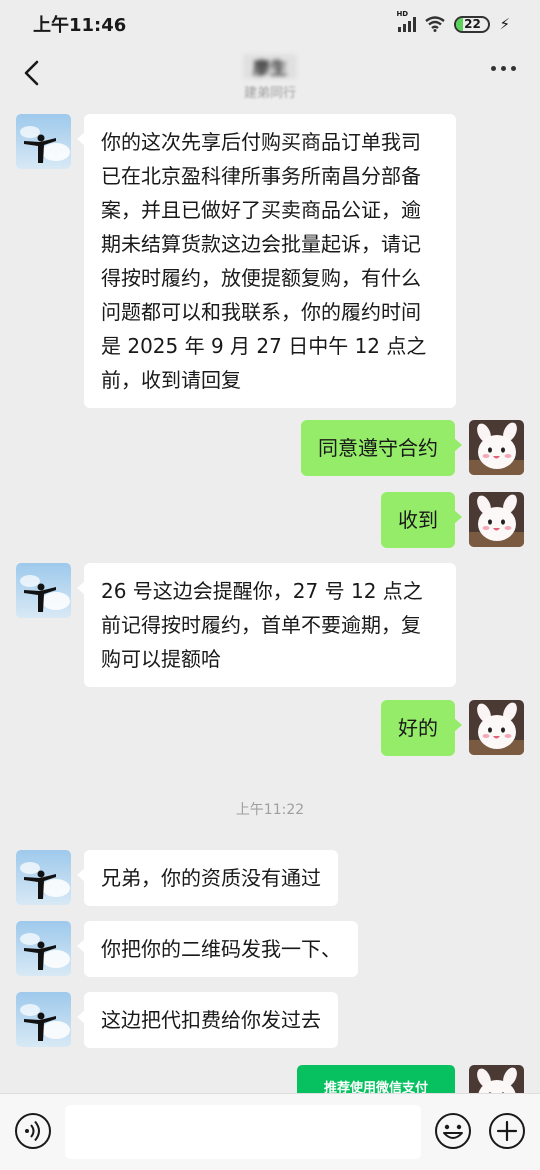  Describe the element at coordinates (421, 520) in the screenshot. I see `message-bubble: 收到` at that location.